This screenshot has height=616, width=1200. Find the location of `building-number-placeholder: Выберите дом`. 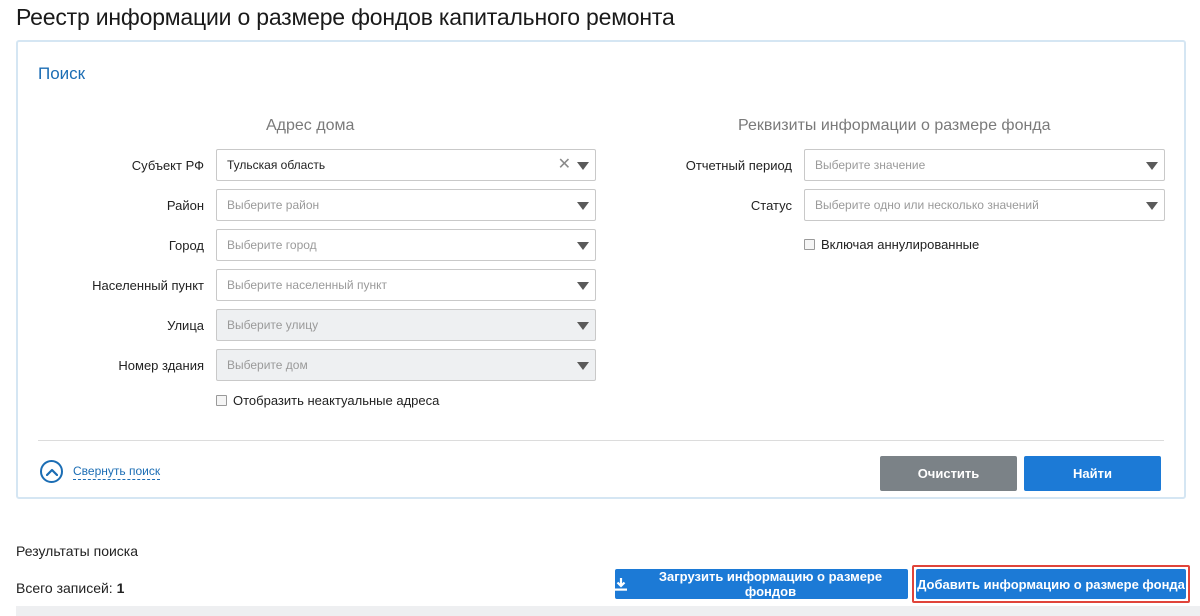

building-number-placeholder: Выберите дом is located at coordinates (267, 365).